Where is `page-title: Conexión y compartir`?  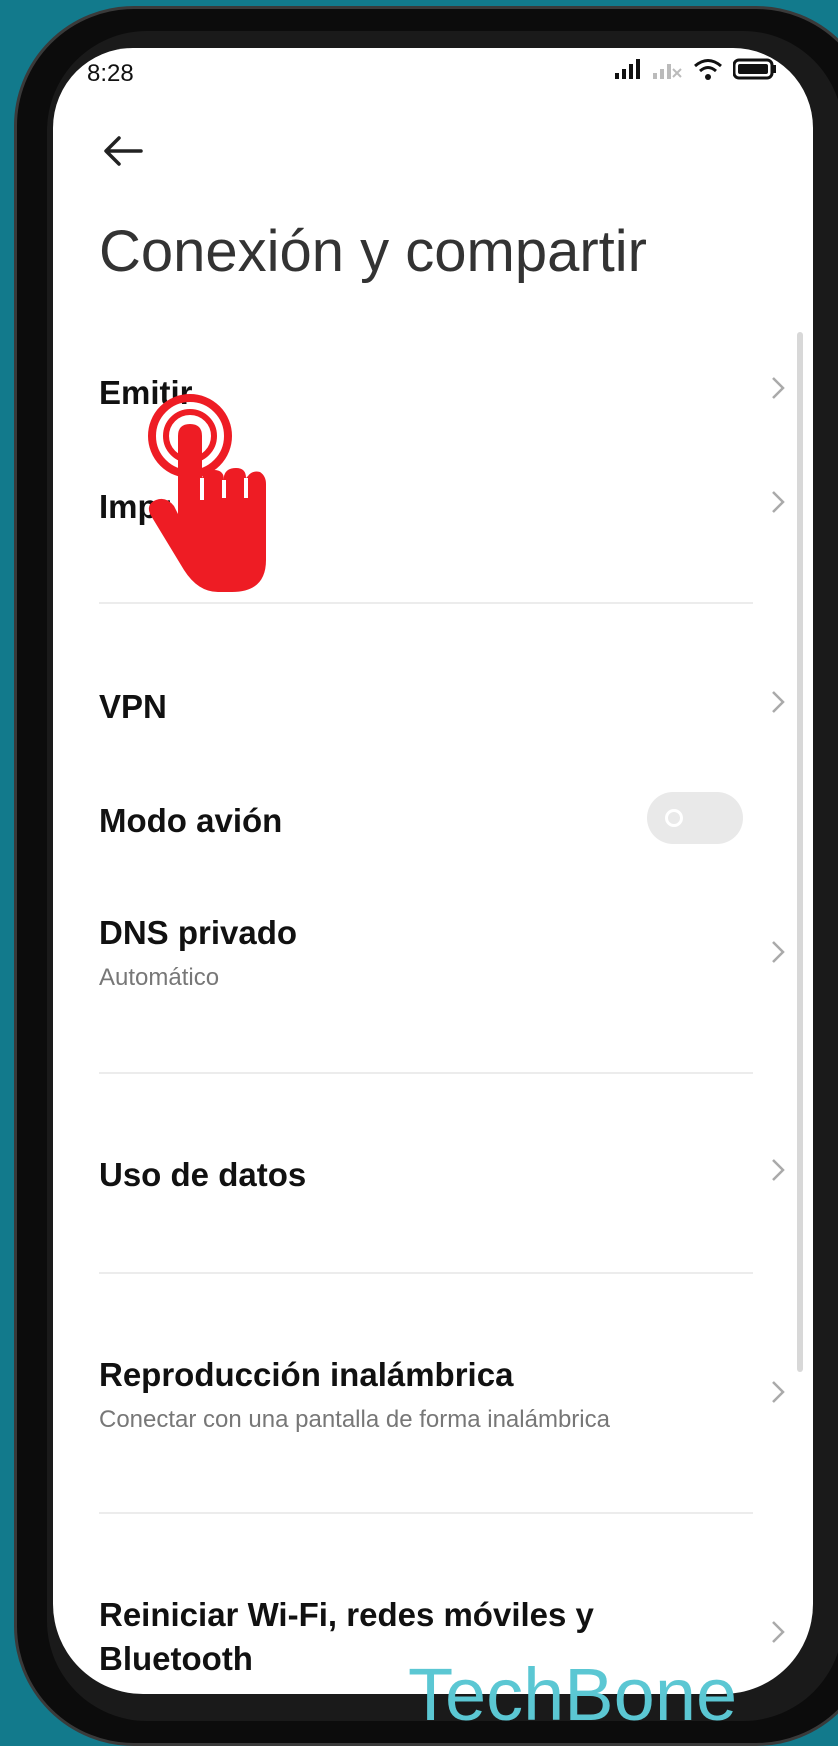 page-title: Conexión y compartir is located at coordinates (373, 251).